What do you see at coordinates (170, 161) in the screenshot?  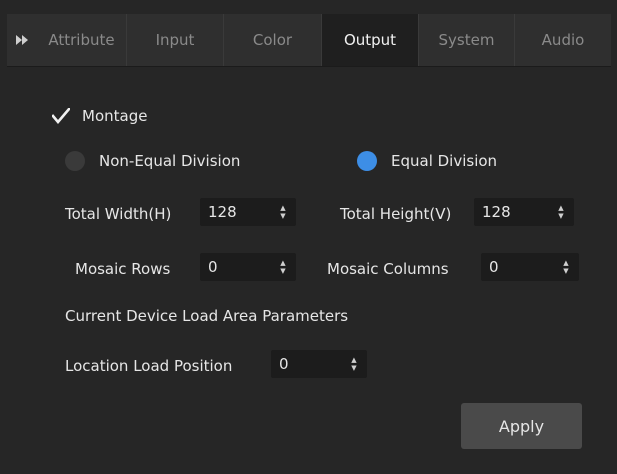 I see `non-equal-division-label: Non-Equal Division` at bounding box center [170, 161].